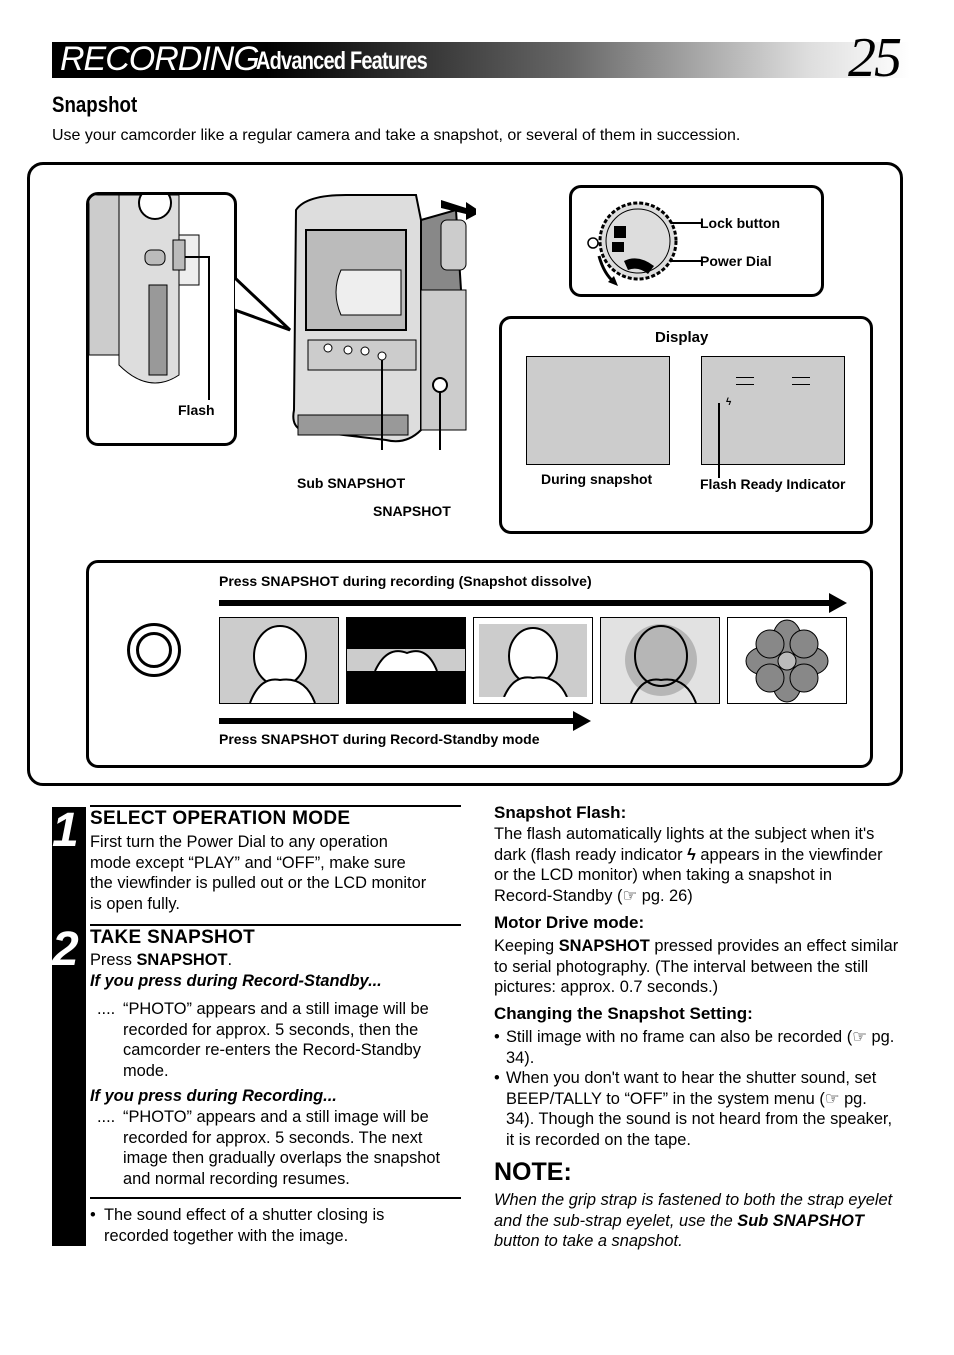 The image size is (954, 1355). Describe the element at coordinates (691, 854) in the screenshot. I see `flash-indicator-icon: ϟ` at that location.